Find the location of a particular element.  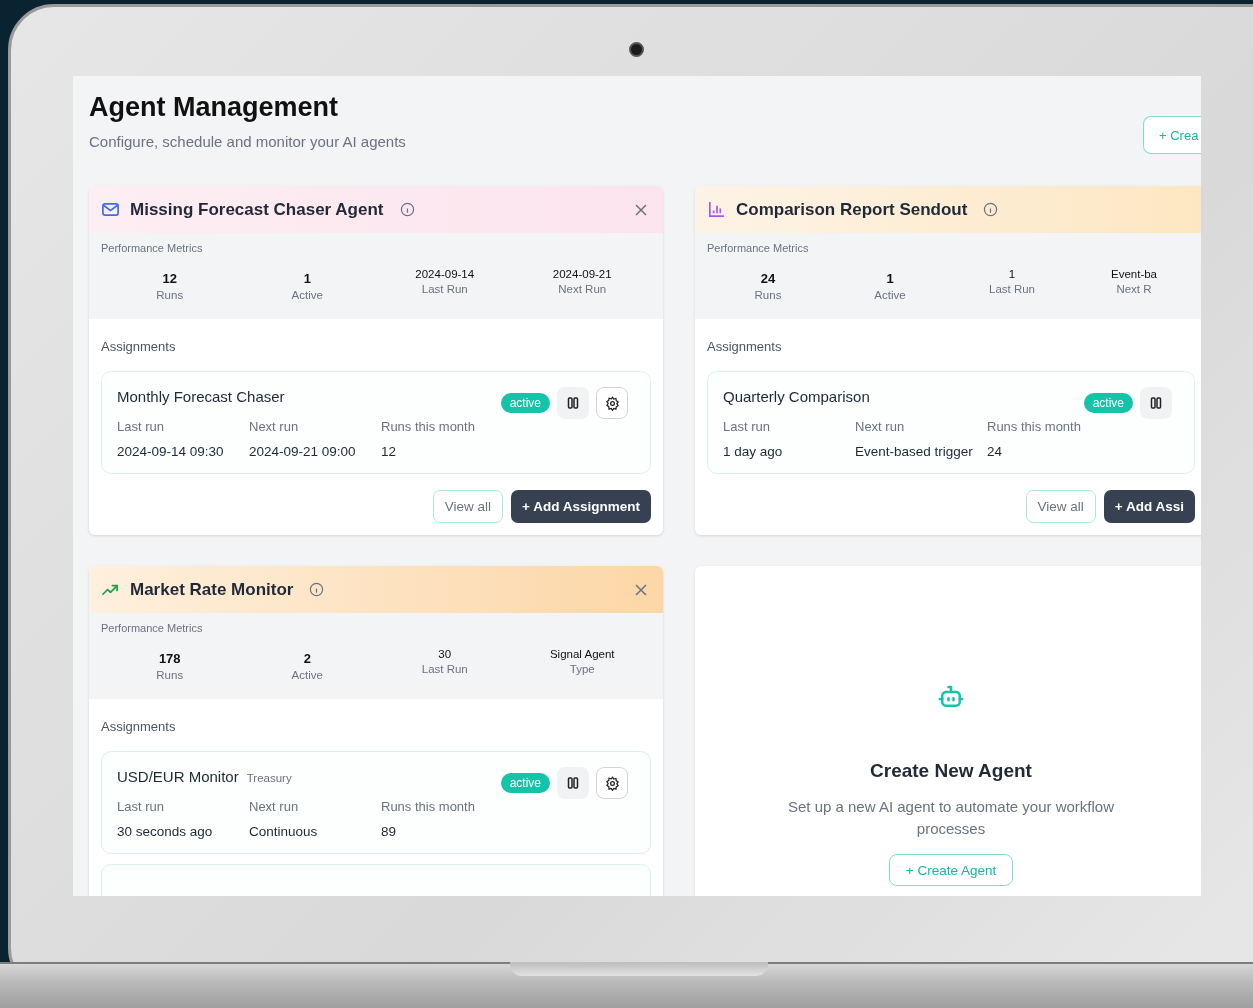

metric-value: 178 is located at coordinates (169, 658).